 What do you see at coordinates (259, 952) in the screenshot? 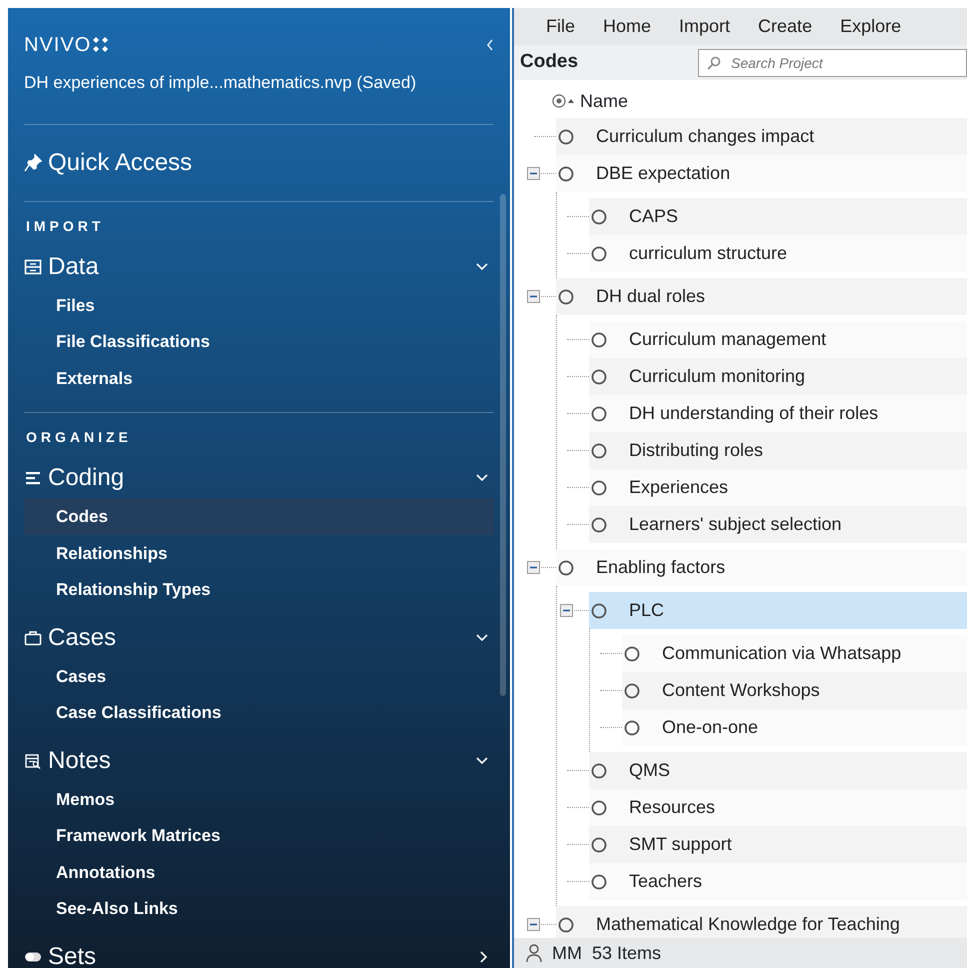
I see `nav-group-header: Sets` at bounding box center [259, 952].